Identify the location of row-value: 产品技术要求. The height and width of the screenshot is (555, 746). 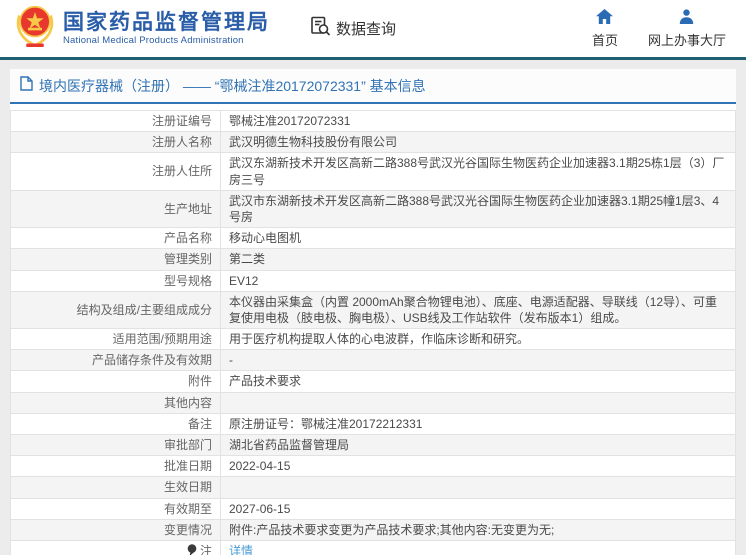
(478, 381).